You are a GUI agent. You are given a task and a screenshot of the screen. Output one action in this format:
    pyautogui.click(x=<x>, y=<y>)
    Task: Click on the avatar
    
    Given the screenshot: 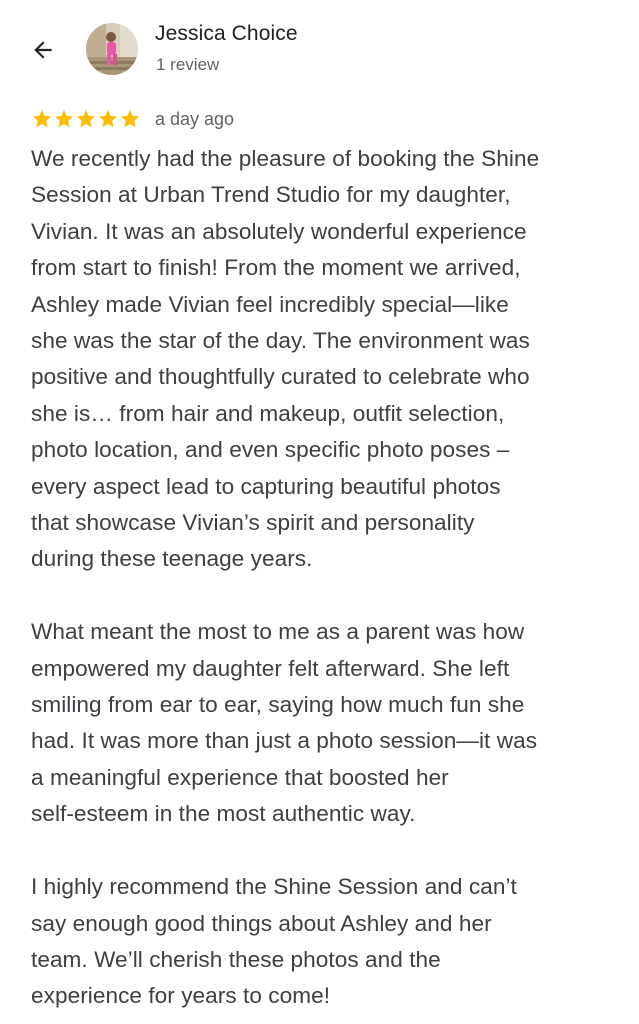 What is the action you would take?
    pyautogui.click(x=112, y=49)
    